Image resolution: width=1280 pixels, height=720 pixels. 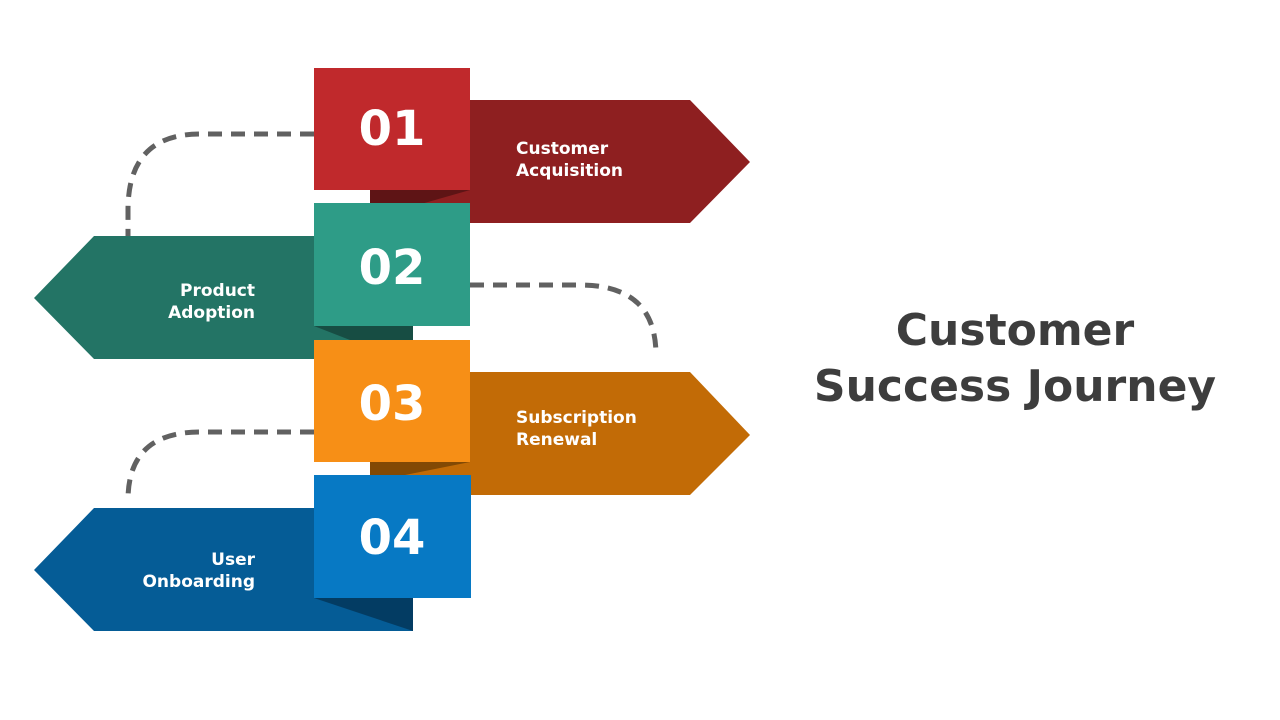 What do you see at coordinates (392, 404) in the screenshot?
I see `step-03-number: 03` at bounding box center [392, 404].